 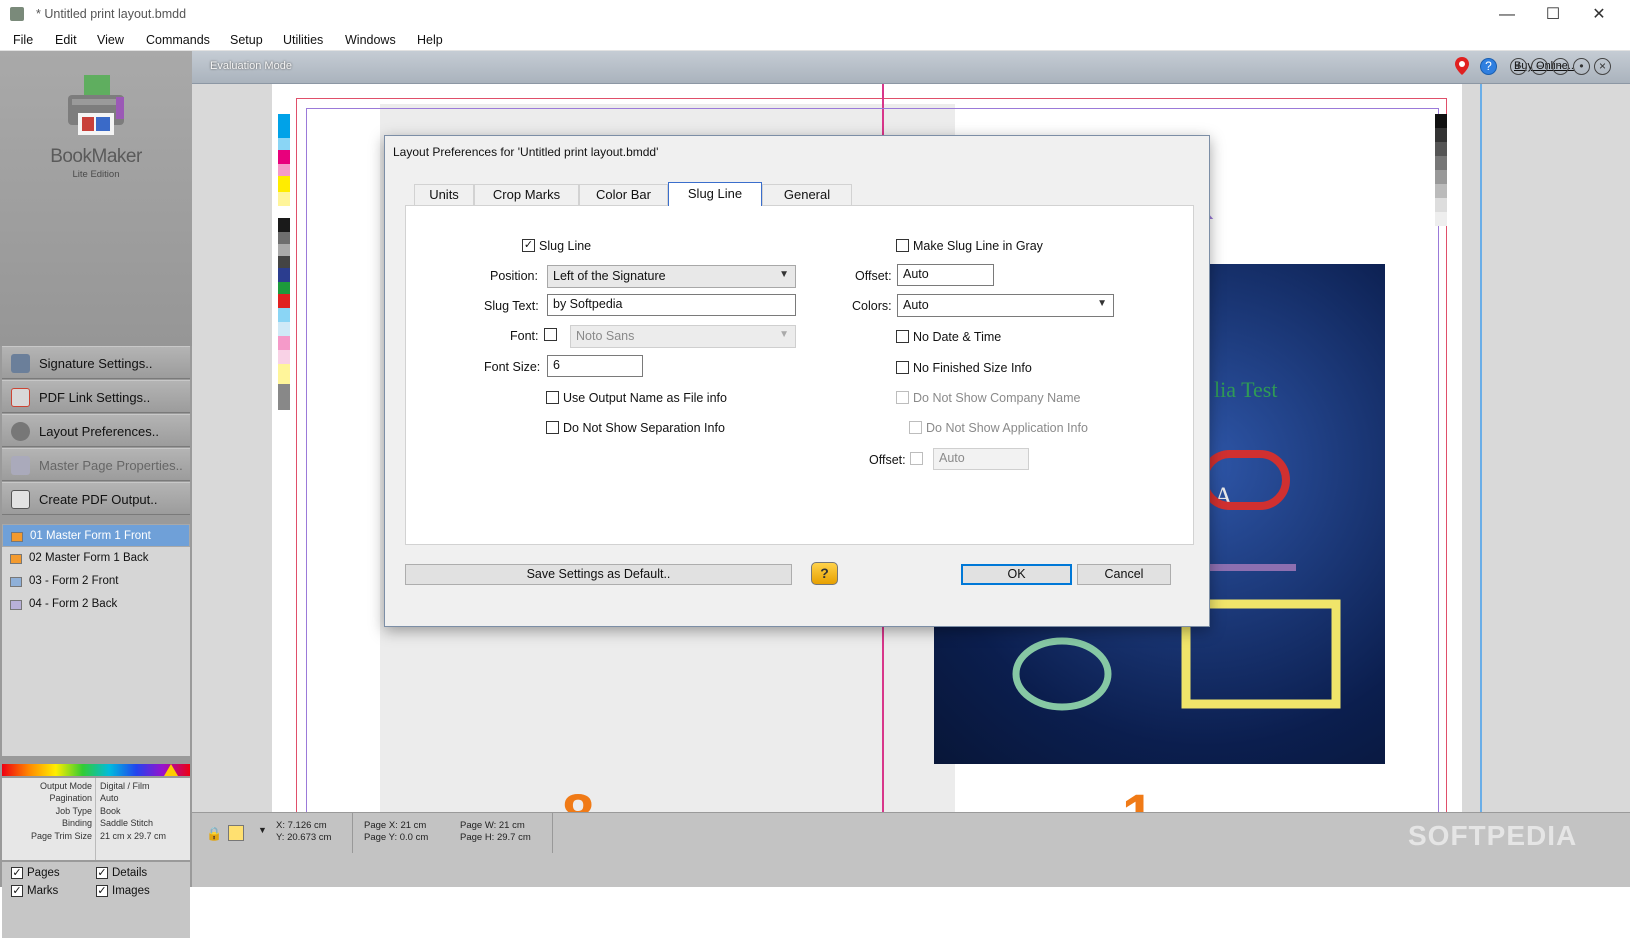 I want to click on offset2-checkbox, so click(x=916, y=458).